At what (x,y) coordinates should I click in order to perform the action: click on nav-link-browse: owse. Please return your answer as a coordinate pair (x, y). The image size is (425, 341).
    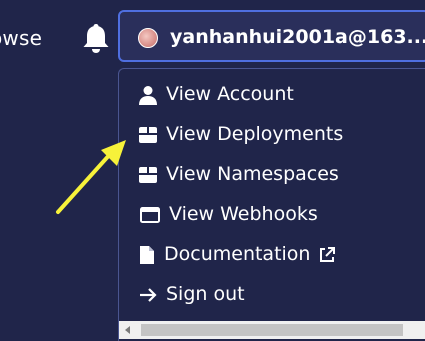
    Looking at the image, I should click on (21, 38).